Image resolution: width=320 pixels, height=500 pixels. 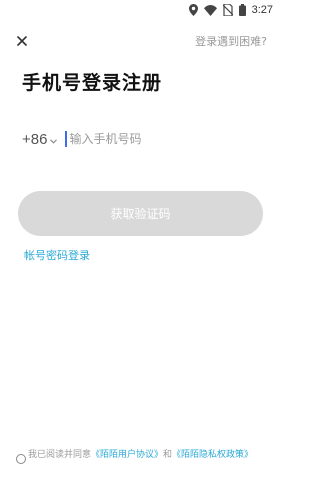 I want to click on no-sim-icon, so click(x=227, y=10).